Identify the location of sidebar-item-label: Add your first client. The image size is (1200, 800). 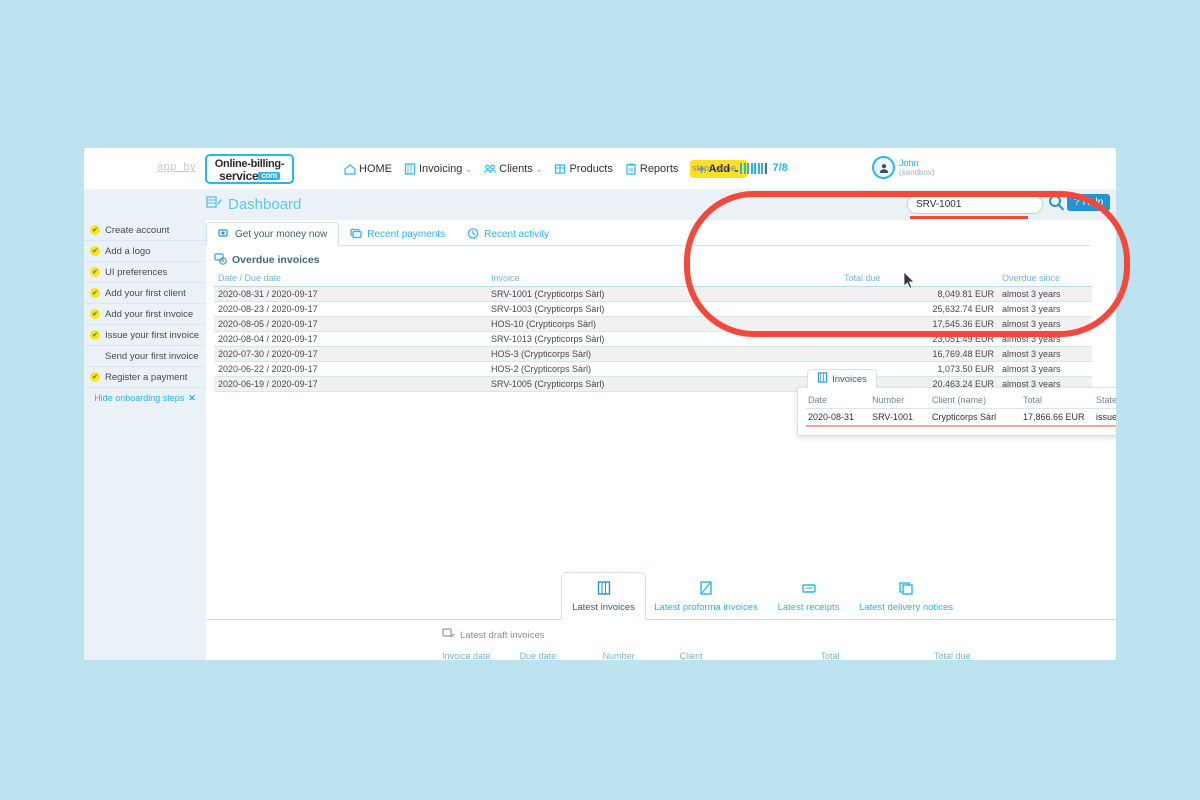
(145, 293).